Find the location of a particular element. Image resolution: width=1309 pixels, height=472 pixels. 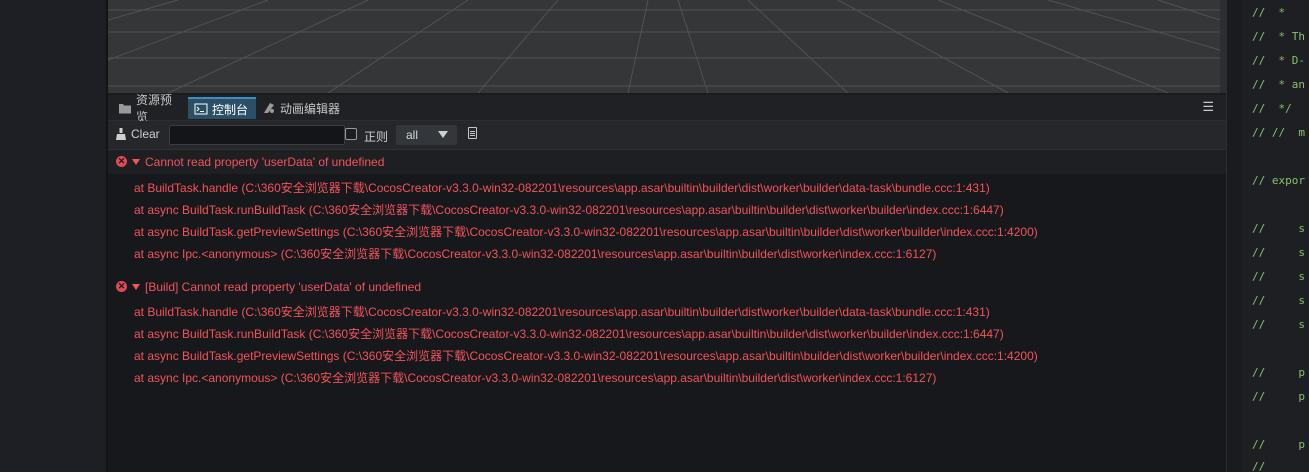

log-level-value: all is located at coordinates (412, 135).